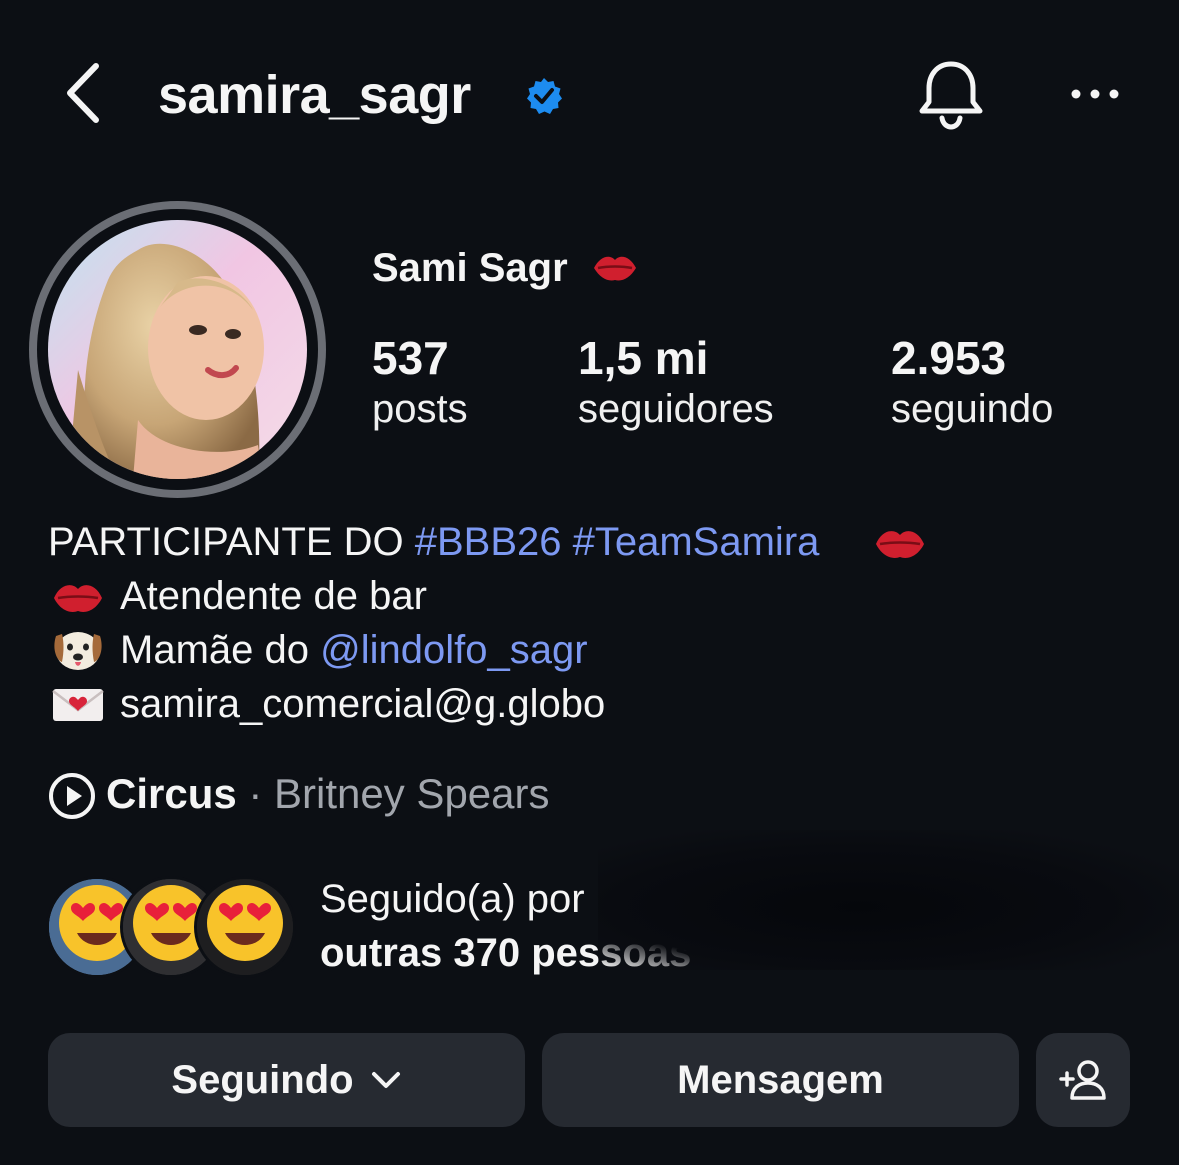 The height and width of the screenshot is (1165, 1179). What do you see at coordinates (410, 358) in the screenshot?
I see `posts-count: 537` at bounding box center [410, 358].